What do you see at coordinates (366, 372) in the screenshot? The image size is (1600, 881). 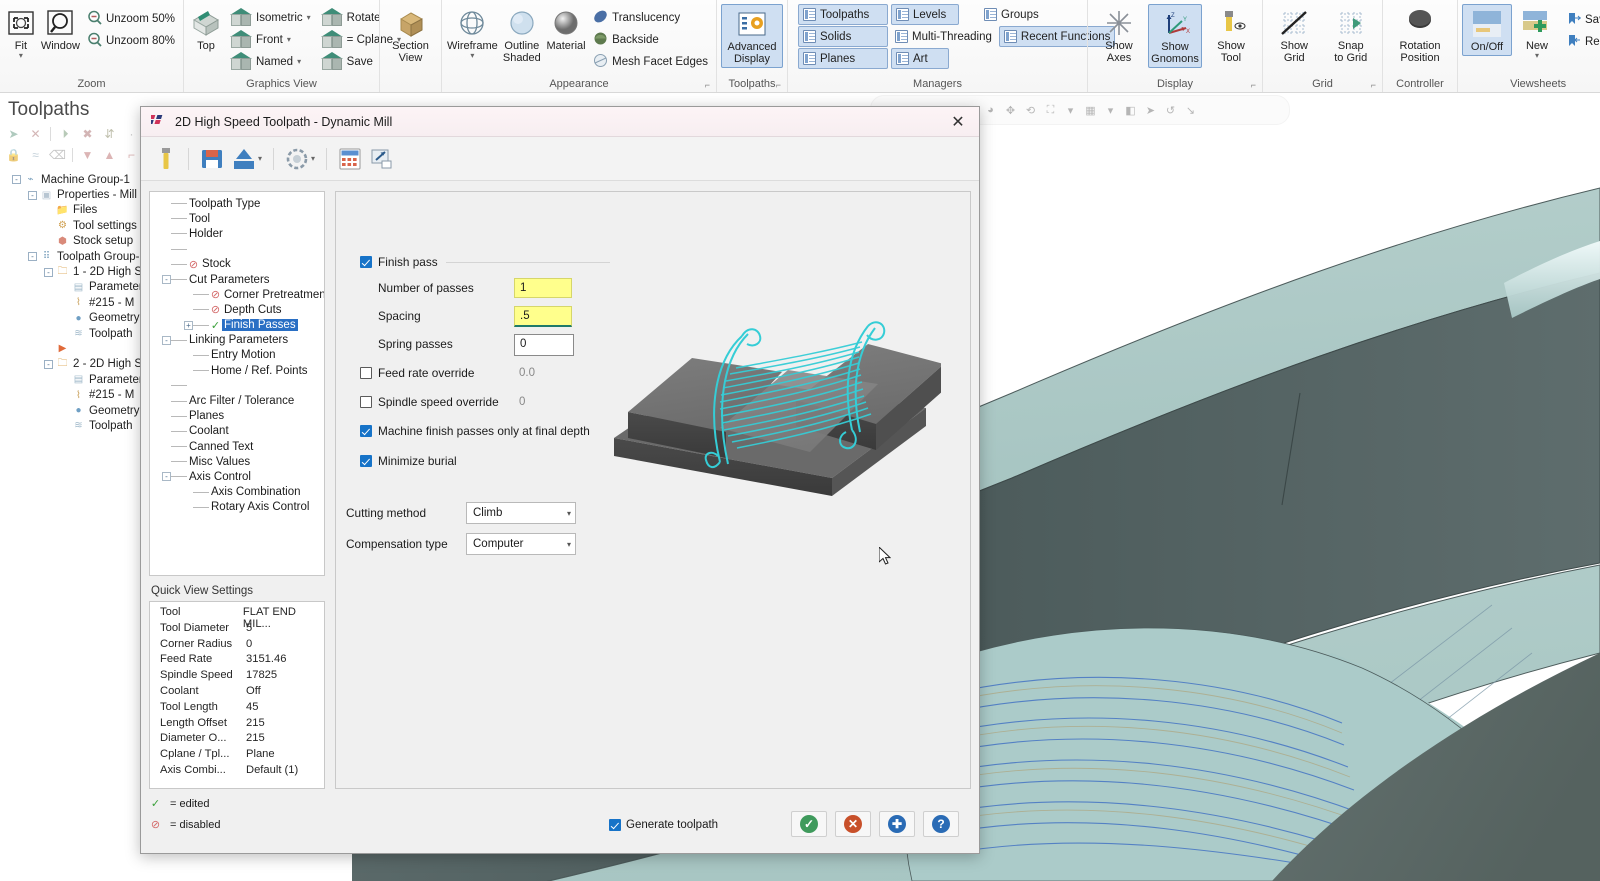 I see `feed-rate-override-checkbox` at bounding box center [366, 372].